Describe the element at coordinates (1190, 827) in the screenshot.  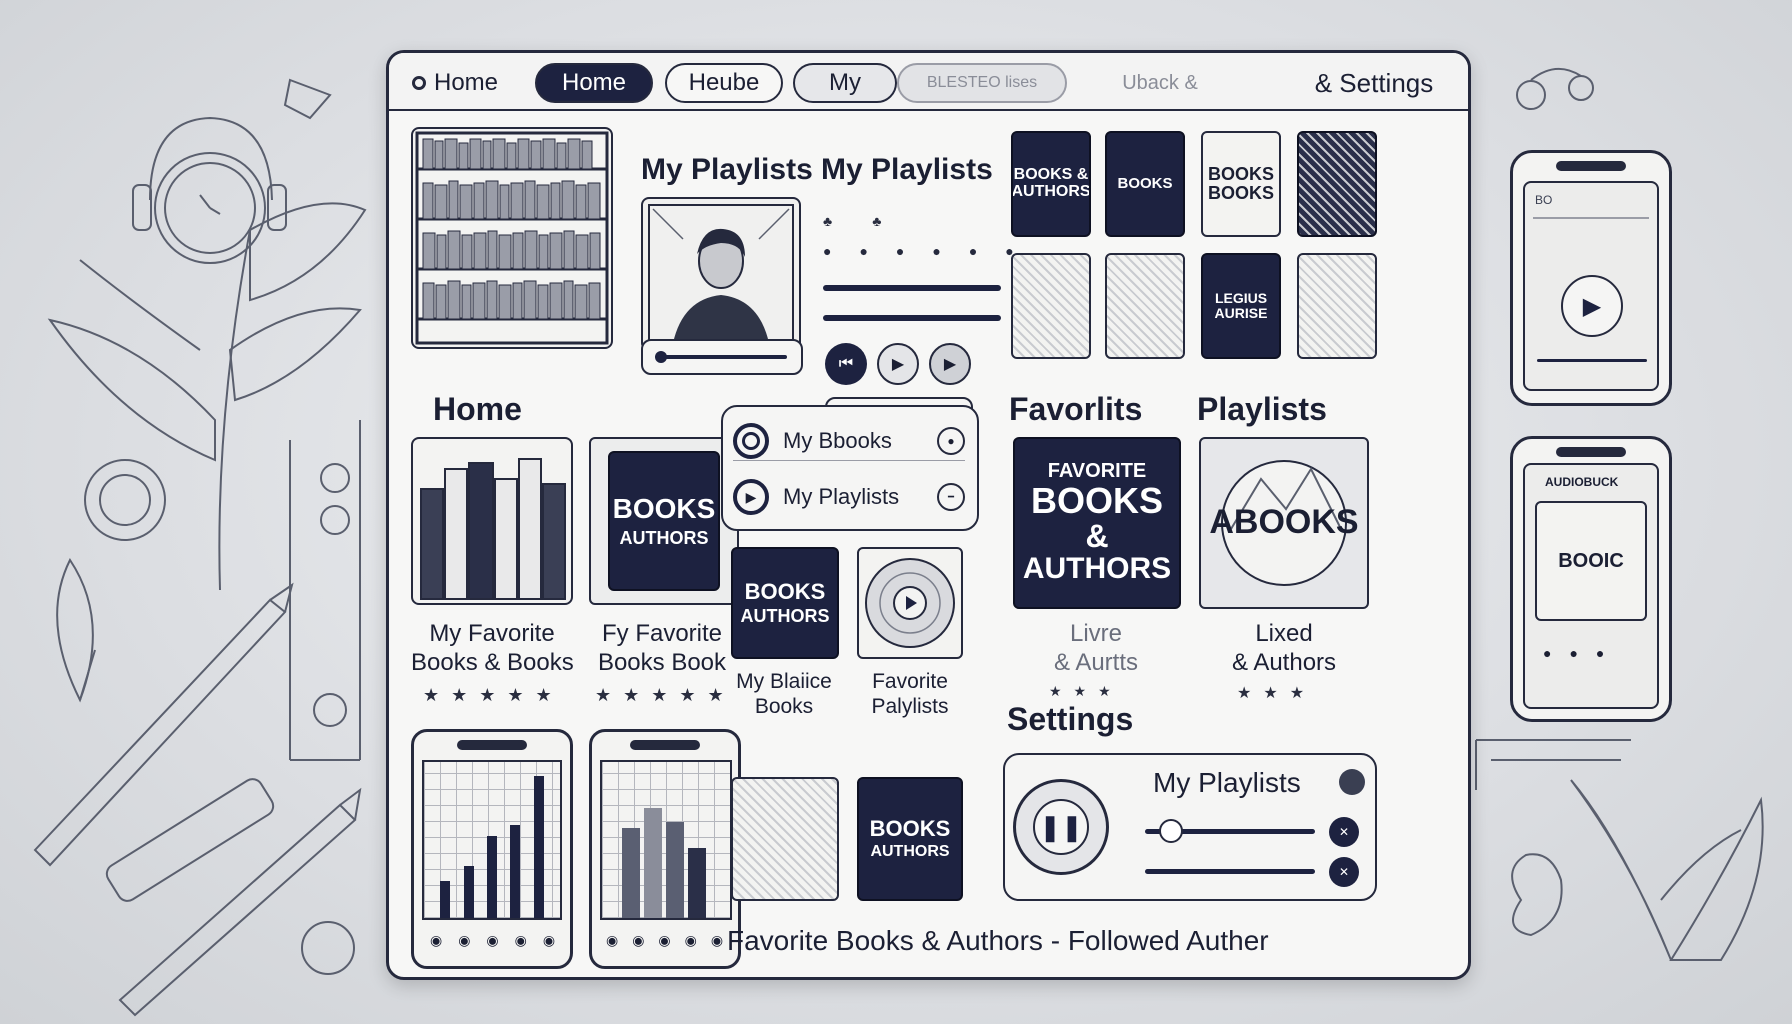
I see `settings-player-panel: ❚❚ My Playlists ✕ ✕` at that location.